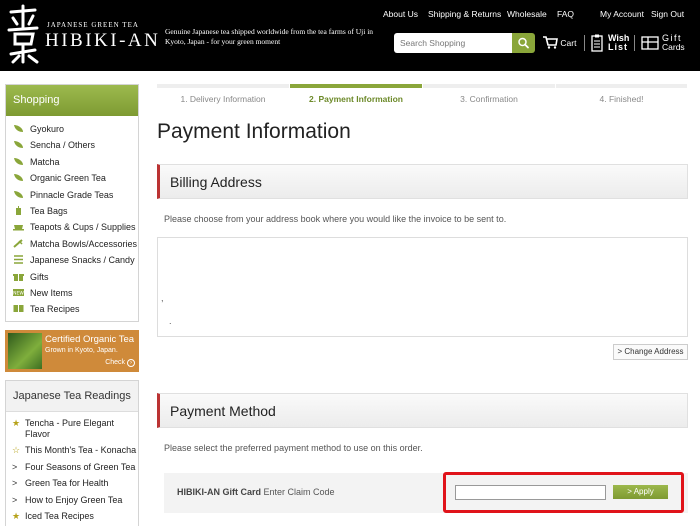 This screenshot has width=700, height=526. I want to click on site-logo: JAPANESE GREEN TEA HIBIKI-AN, so click(81, 35).